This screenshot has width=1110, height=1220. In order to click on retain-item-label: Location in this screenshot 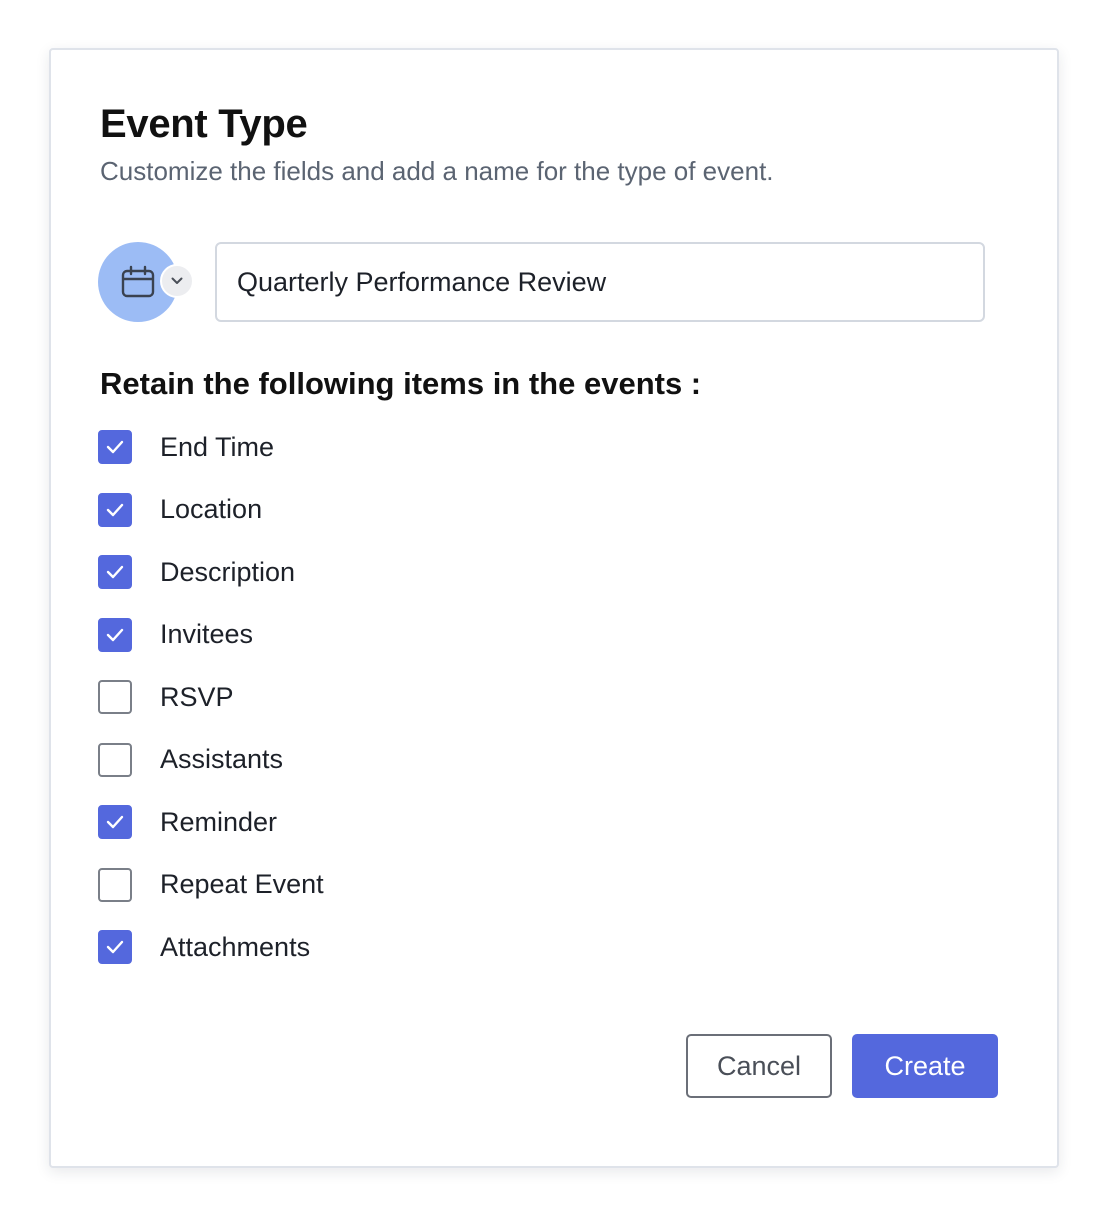, I will do `click(211, 509)`.